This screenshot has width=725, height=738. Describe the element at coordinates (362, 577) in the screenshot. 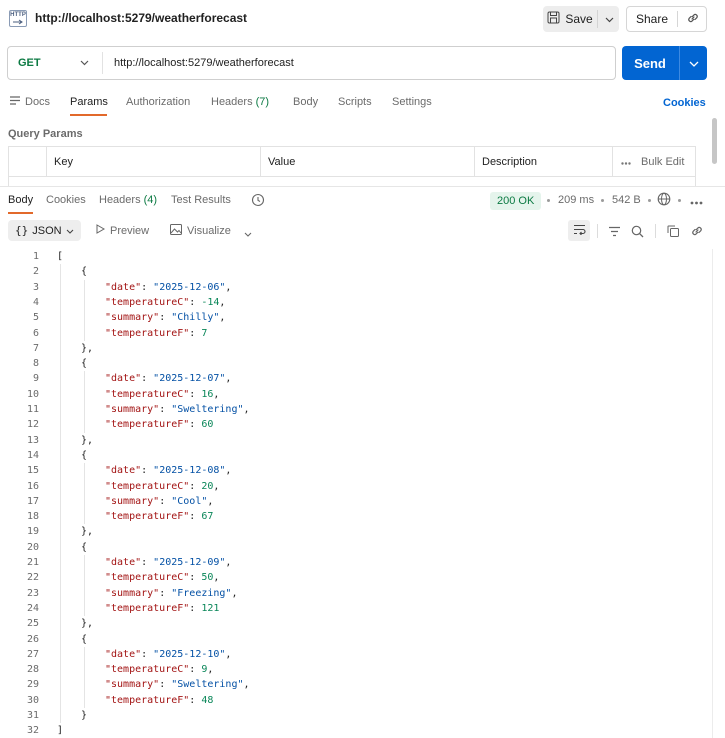

I see `code-line: 22 "temperatureC": 50,` at that location.